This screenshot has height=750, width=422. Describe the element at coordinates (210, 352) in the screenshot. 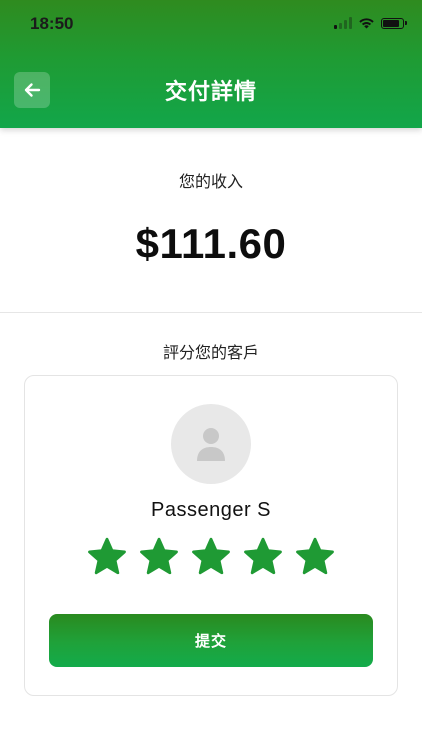

I see `rate-customer-label: 評分您的客戶` at that location.